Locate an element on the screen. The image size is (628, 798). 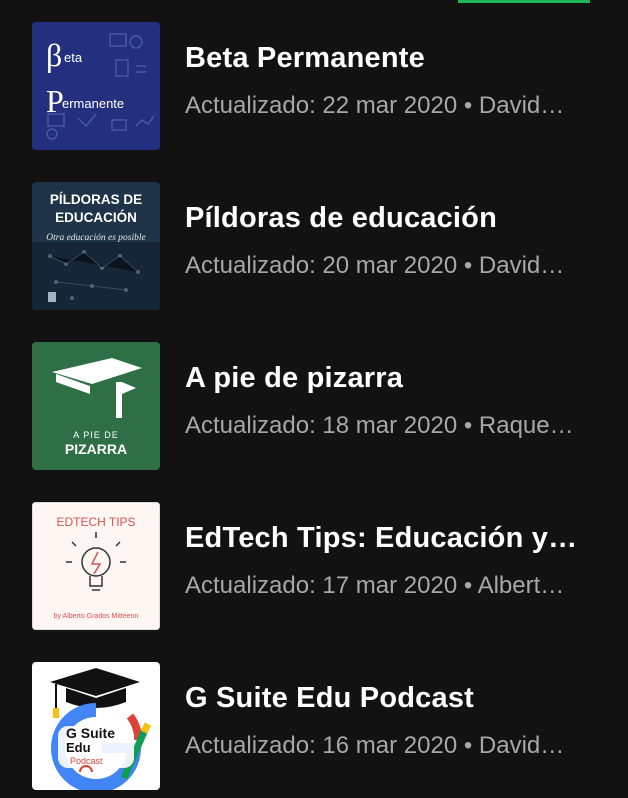
podcast-cover-edtech-tips: EDTECH TIPS by Alberto Grados Mitteenn is located at coordinates (96, 566).